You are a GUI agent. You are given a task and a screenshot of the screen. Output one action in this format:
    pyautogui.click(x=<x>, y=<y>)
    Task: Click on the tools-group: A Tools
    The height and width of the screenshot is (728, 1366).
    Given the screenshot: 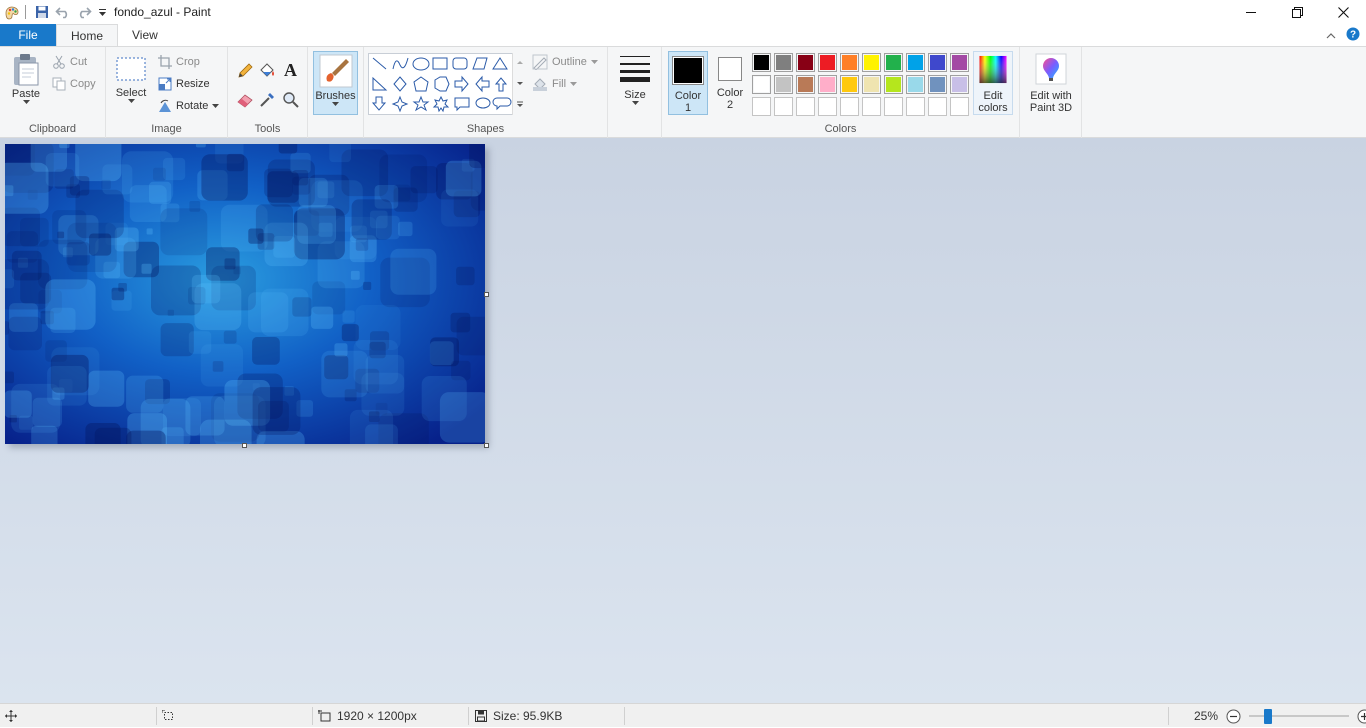 What is the action you would take?
    pyautogui.click(x=268, y=92)
    